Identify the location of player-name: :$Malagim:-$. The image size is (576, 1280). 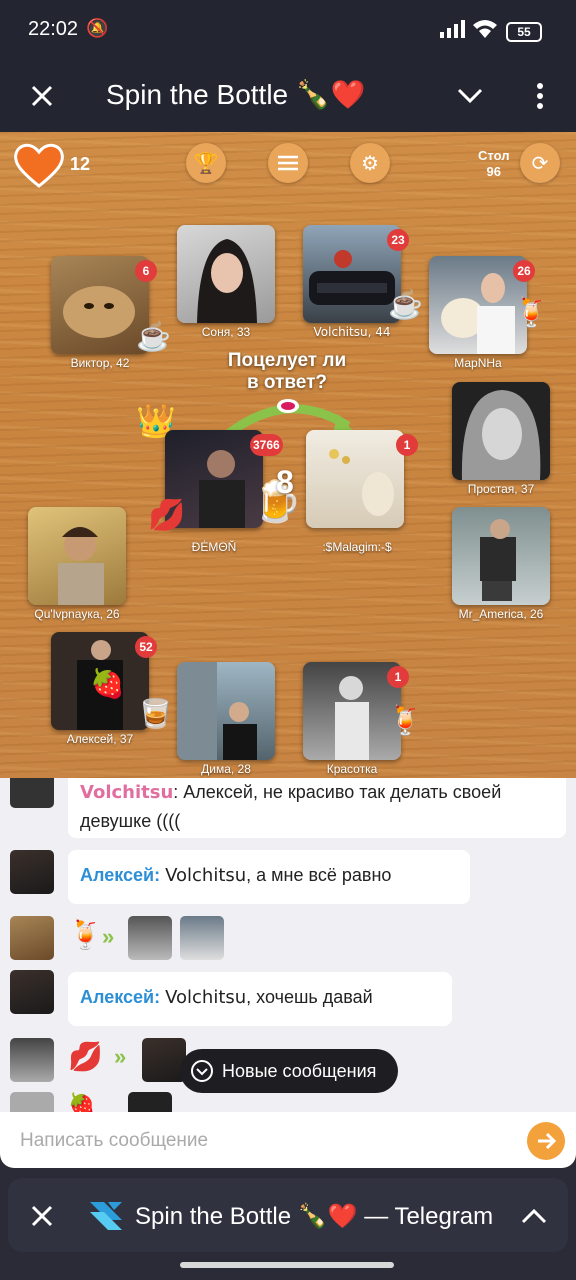
(357, 547).